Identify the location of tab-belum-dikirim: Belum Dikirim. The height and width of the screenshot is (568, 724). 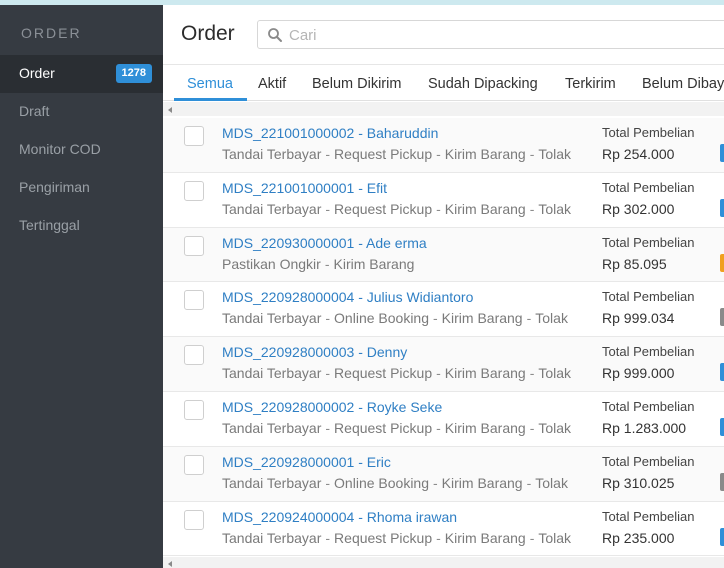
(356, 84).